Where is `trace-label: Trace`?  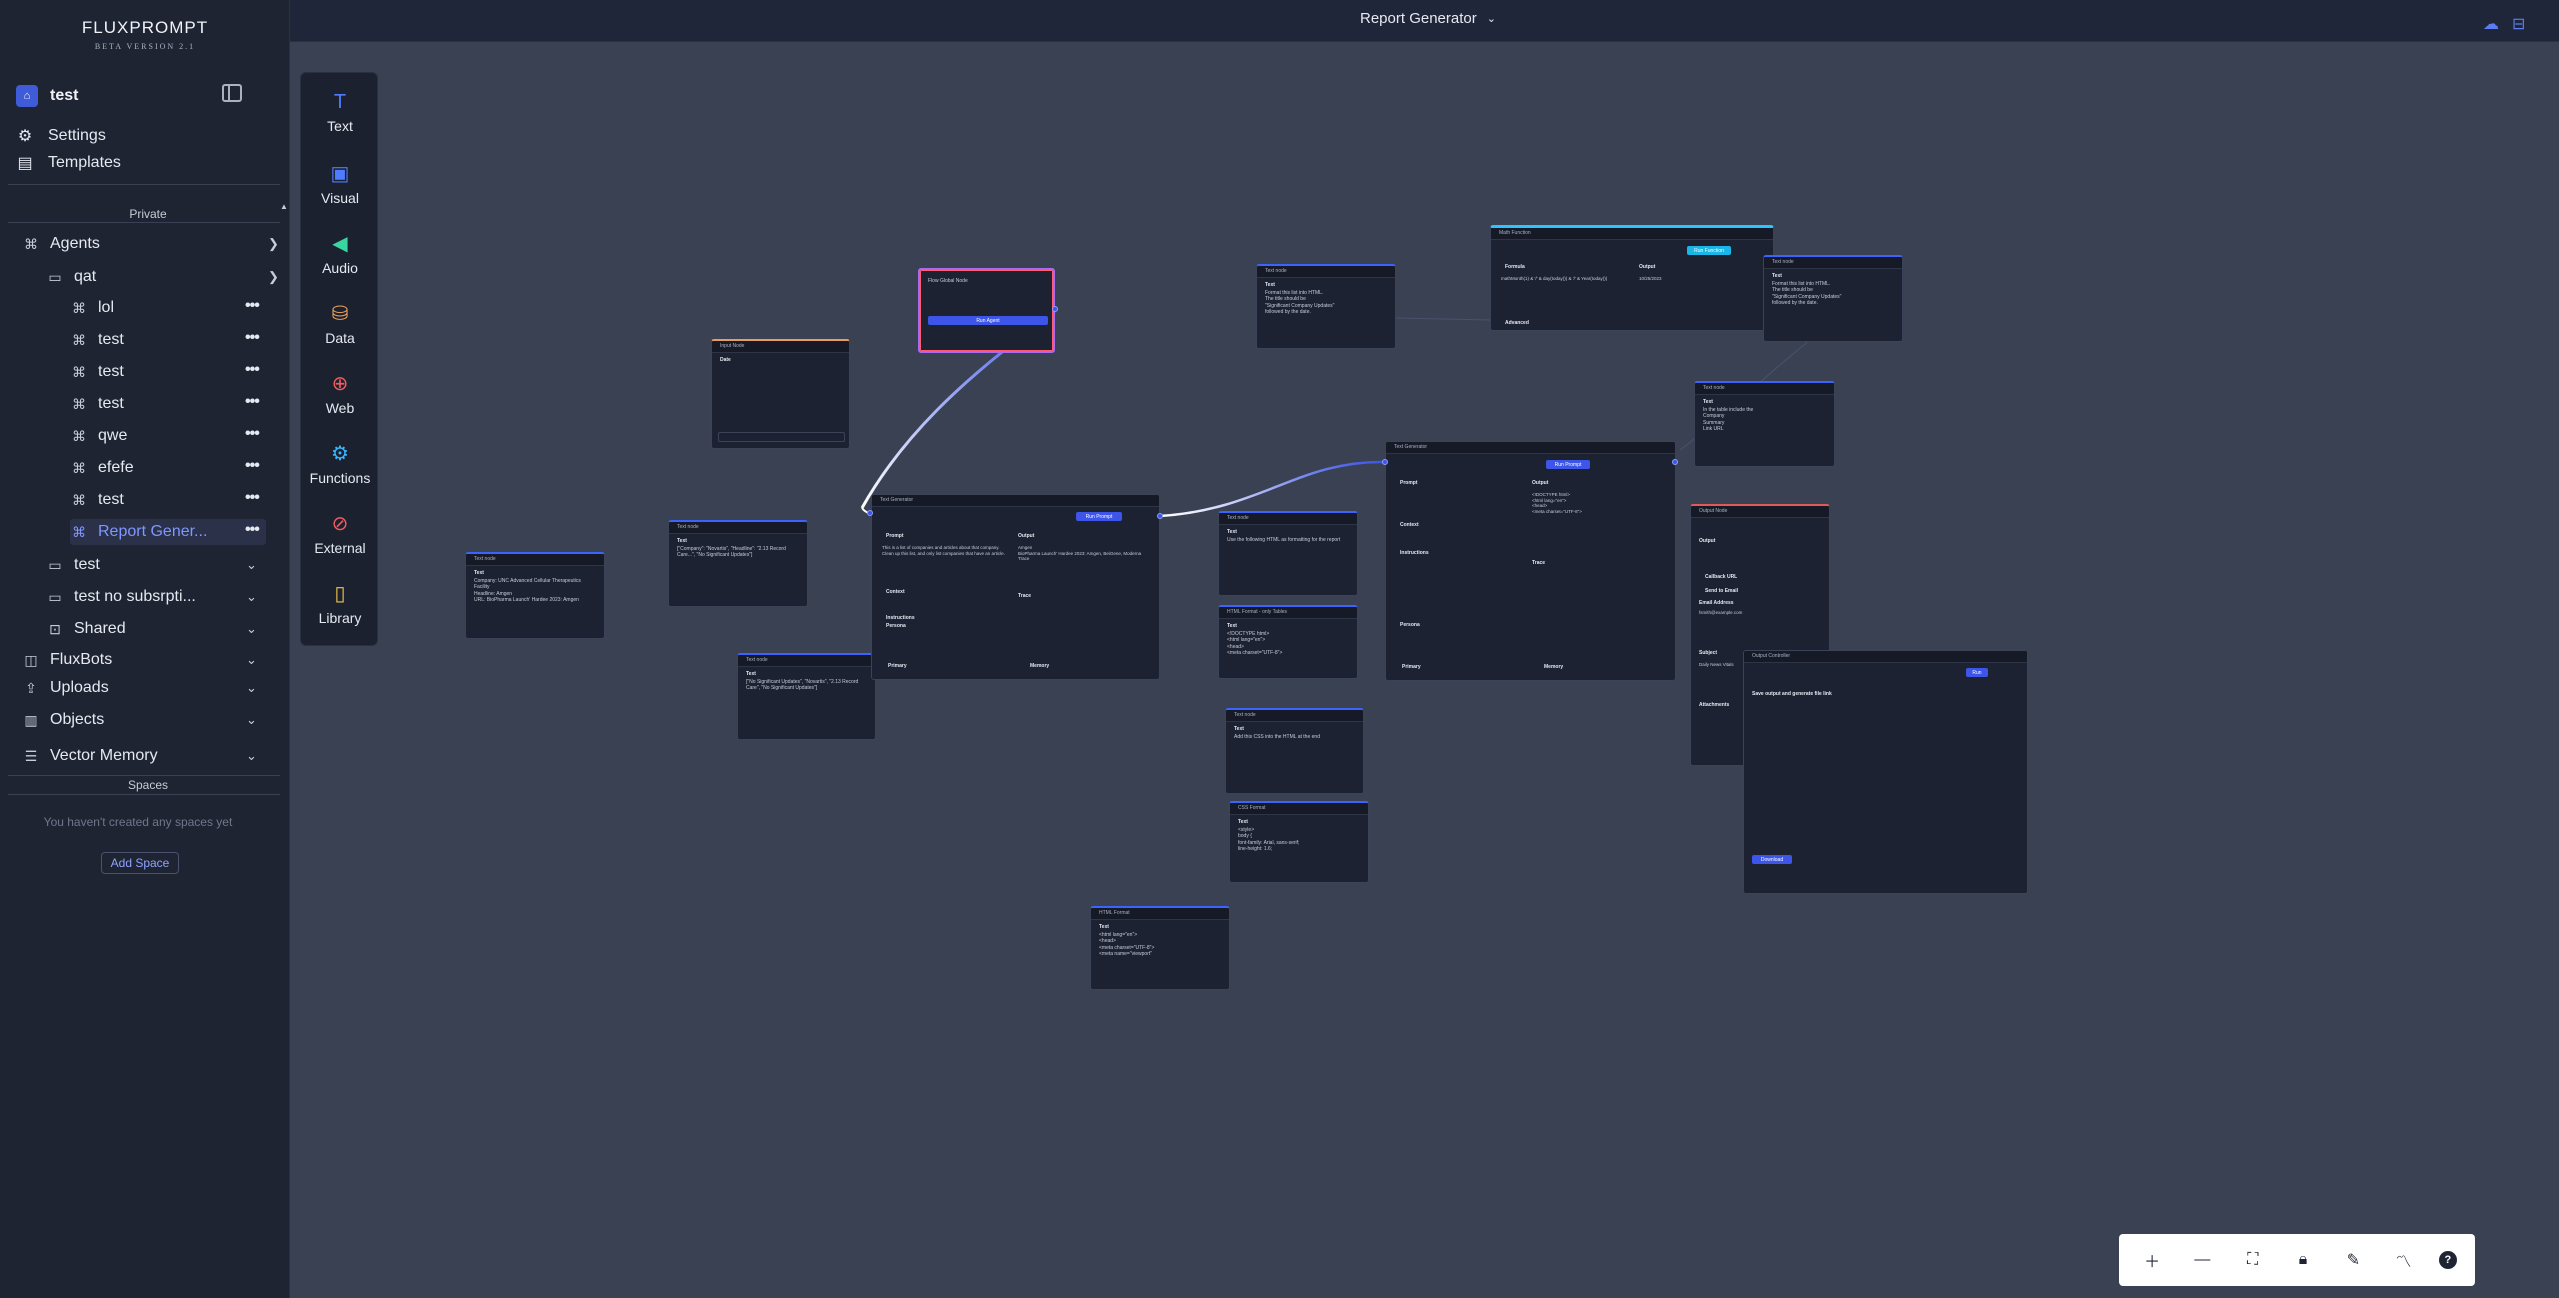
trace-label: Trace is located at coordinates (1024, 596).